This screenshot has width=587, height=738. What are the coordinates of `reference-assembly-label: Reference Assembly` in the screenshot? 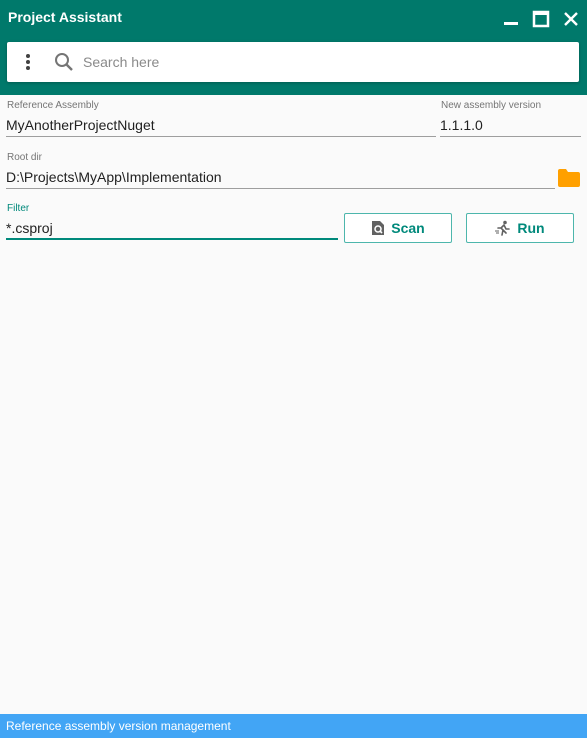 It's located at (53, 105).